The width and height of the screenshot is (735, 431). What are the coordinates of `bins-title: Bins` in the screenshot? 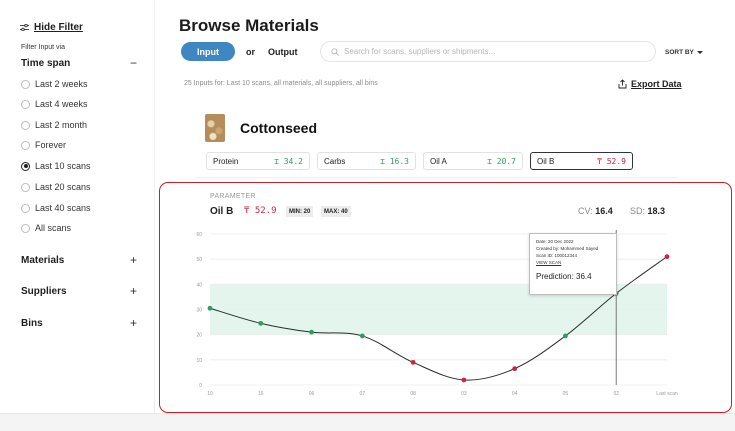 It's located at (32, 323).